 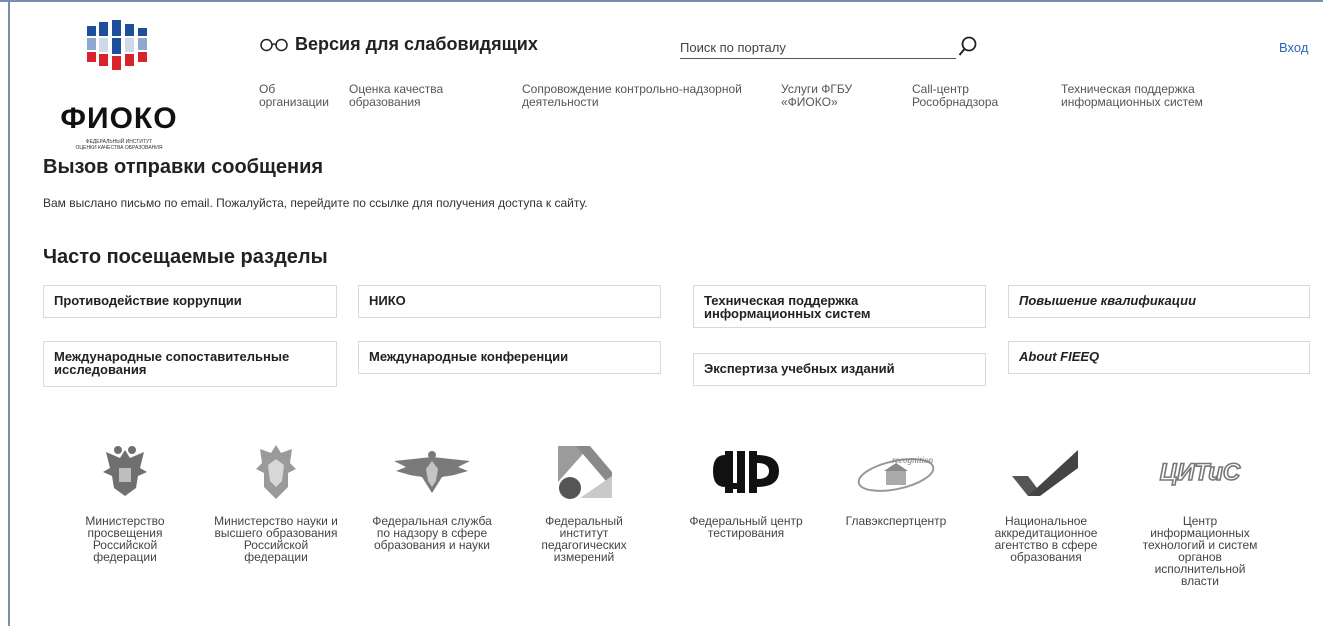 I want to click on checkmark-logo-icon, so click(x=1045, y=473).